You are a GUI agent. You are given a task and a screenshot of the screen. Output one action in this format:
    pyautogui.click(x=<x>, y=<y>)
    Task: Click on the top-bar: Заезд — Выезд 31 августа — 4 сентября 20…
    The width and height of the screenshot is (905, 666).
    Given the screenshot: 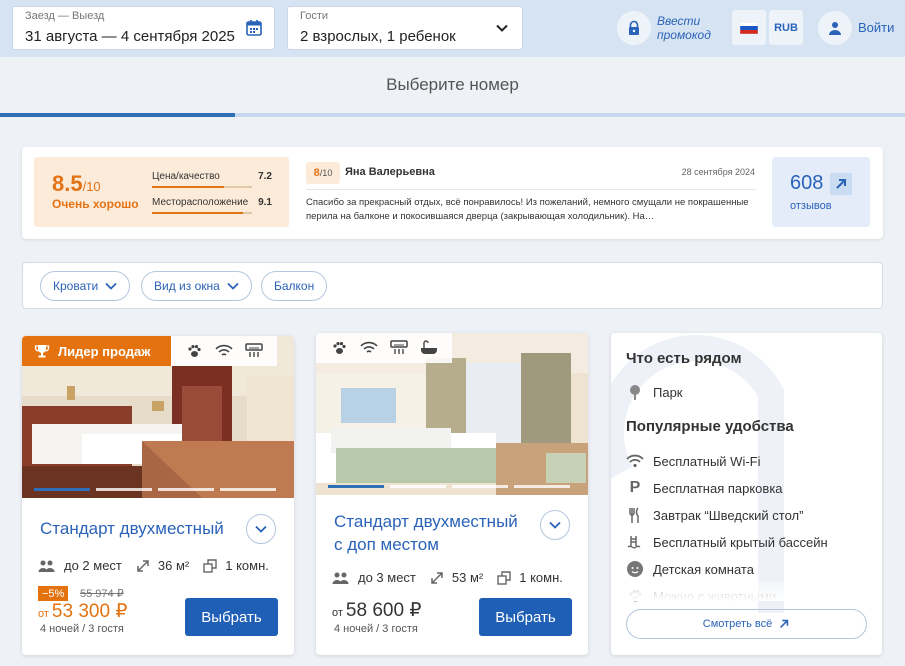 What is the action you would take?
    pyautogui.click(x=452, y=28)
    